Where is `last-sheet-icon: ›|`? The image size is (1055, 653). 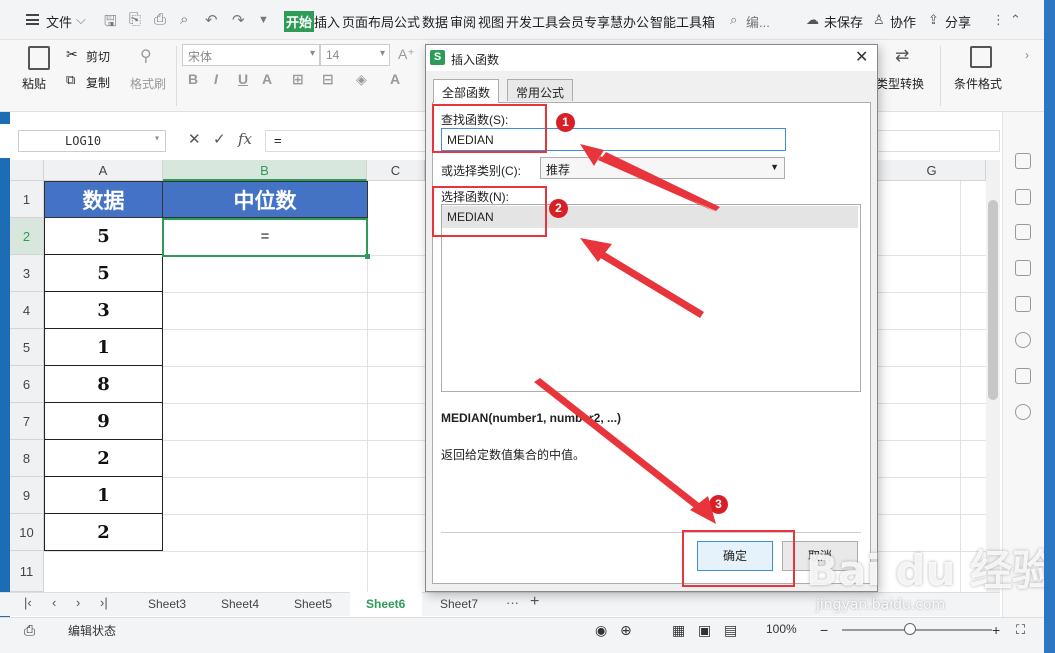 last-sheet-icon: ›| is located at coordinates (104, 602).